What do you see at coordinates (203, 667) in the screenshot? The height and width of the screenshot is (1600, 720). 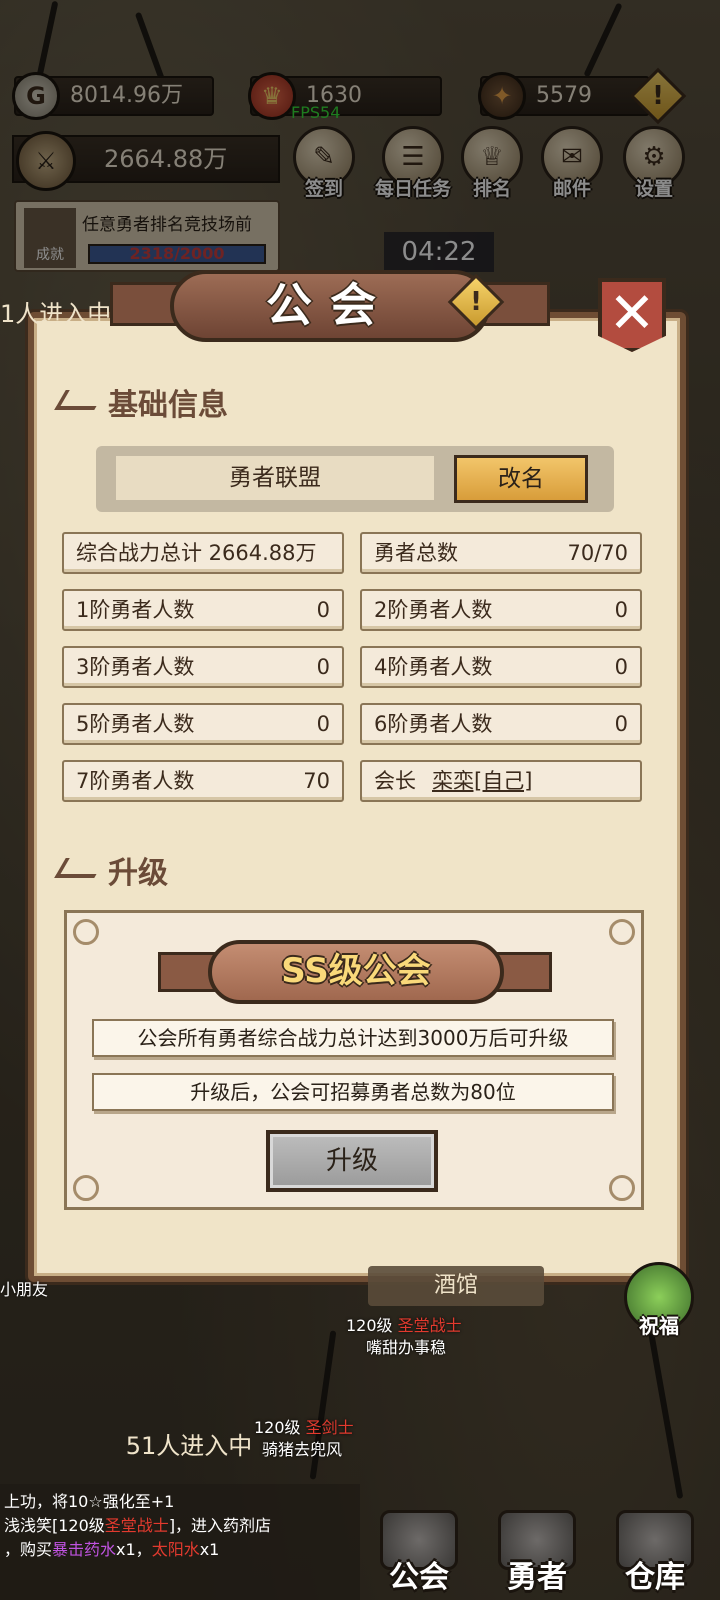 I see `stat-tier3: 3阶勇者人数 0` at bounding box center [203, 667].